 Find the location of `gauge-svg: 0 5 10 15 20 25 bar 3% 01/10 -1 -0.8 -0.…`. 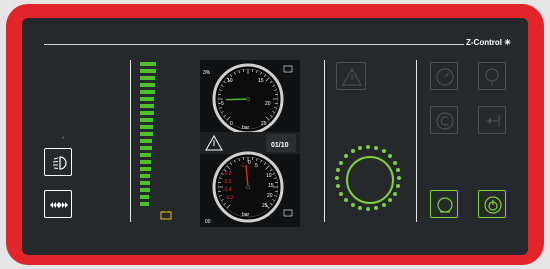

gauge-svg: 0 5 10 15 20 25 bar 3% 01/10 -1 -0.8 -0.… is located at coordinates (250, 144).